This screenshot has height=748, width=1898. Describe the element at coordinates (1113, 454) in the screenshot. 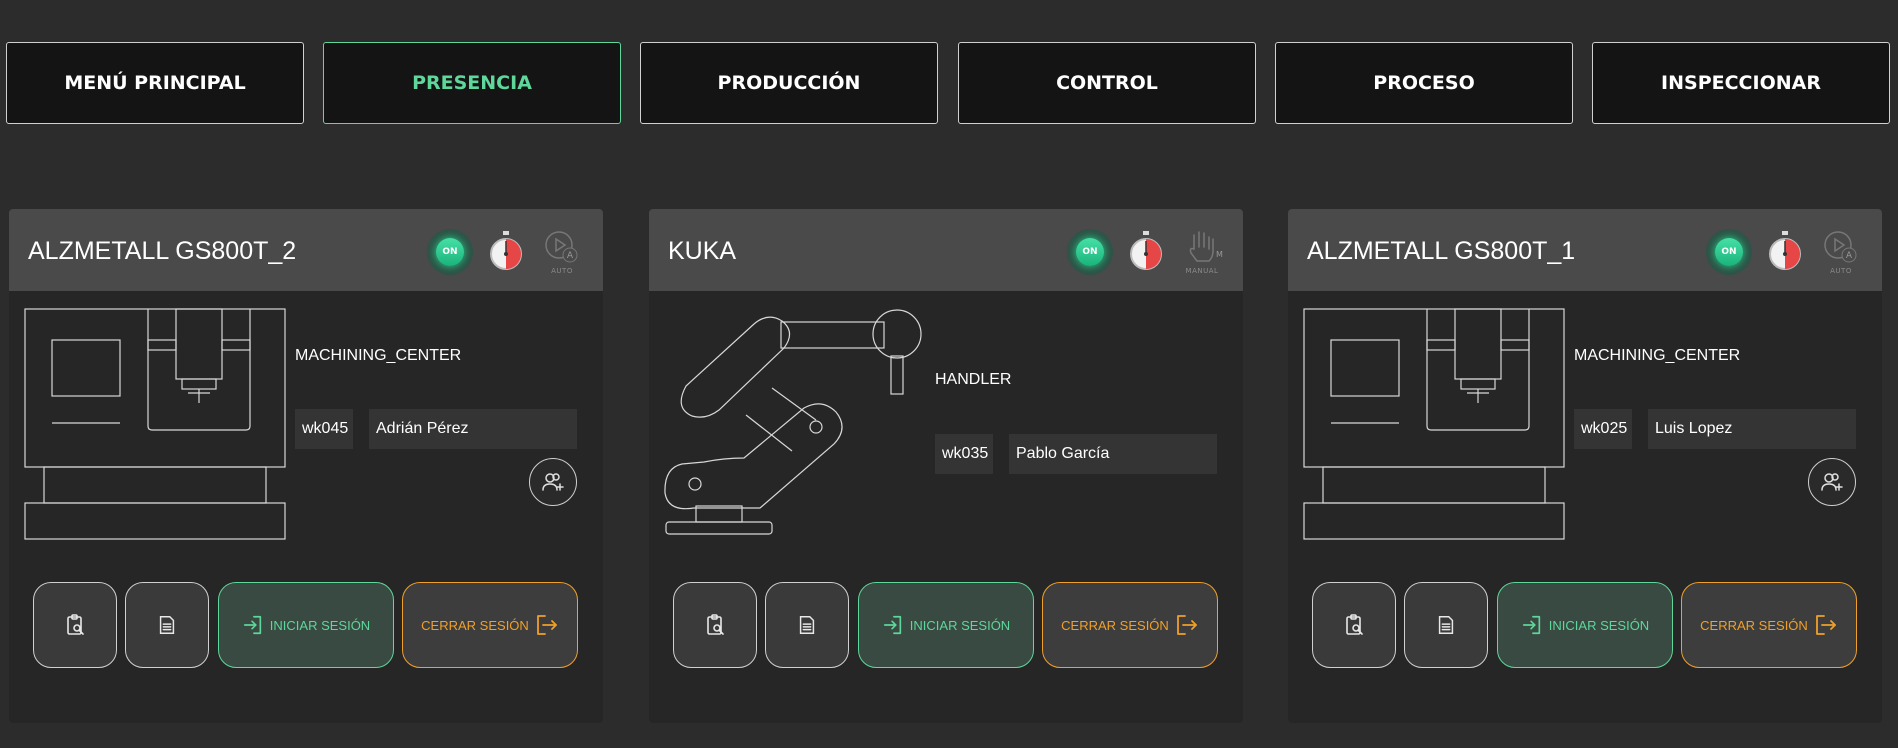

I see `worker-name: Pablo García` at that location.